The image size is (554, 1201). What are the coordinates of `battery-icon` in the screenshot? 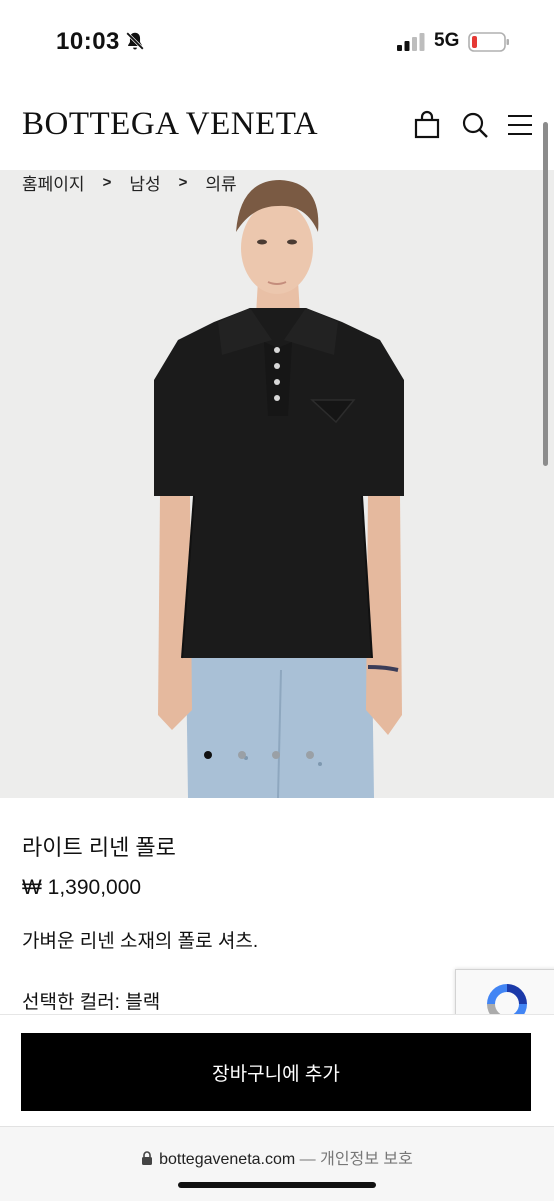 It's located at (488, 42).